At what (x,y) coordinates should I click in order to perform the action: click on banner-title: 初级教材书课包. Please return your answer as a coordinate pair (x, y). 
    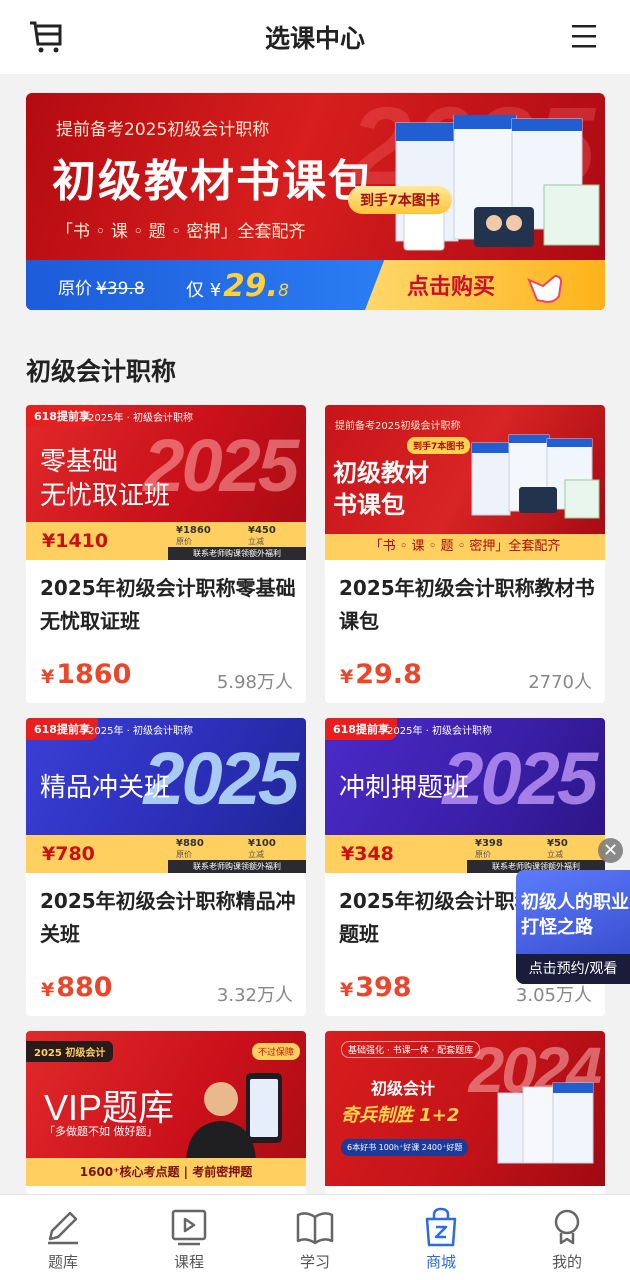
    Looking at the image, I should click on (213, 181).